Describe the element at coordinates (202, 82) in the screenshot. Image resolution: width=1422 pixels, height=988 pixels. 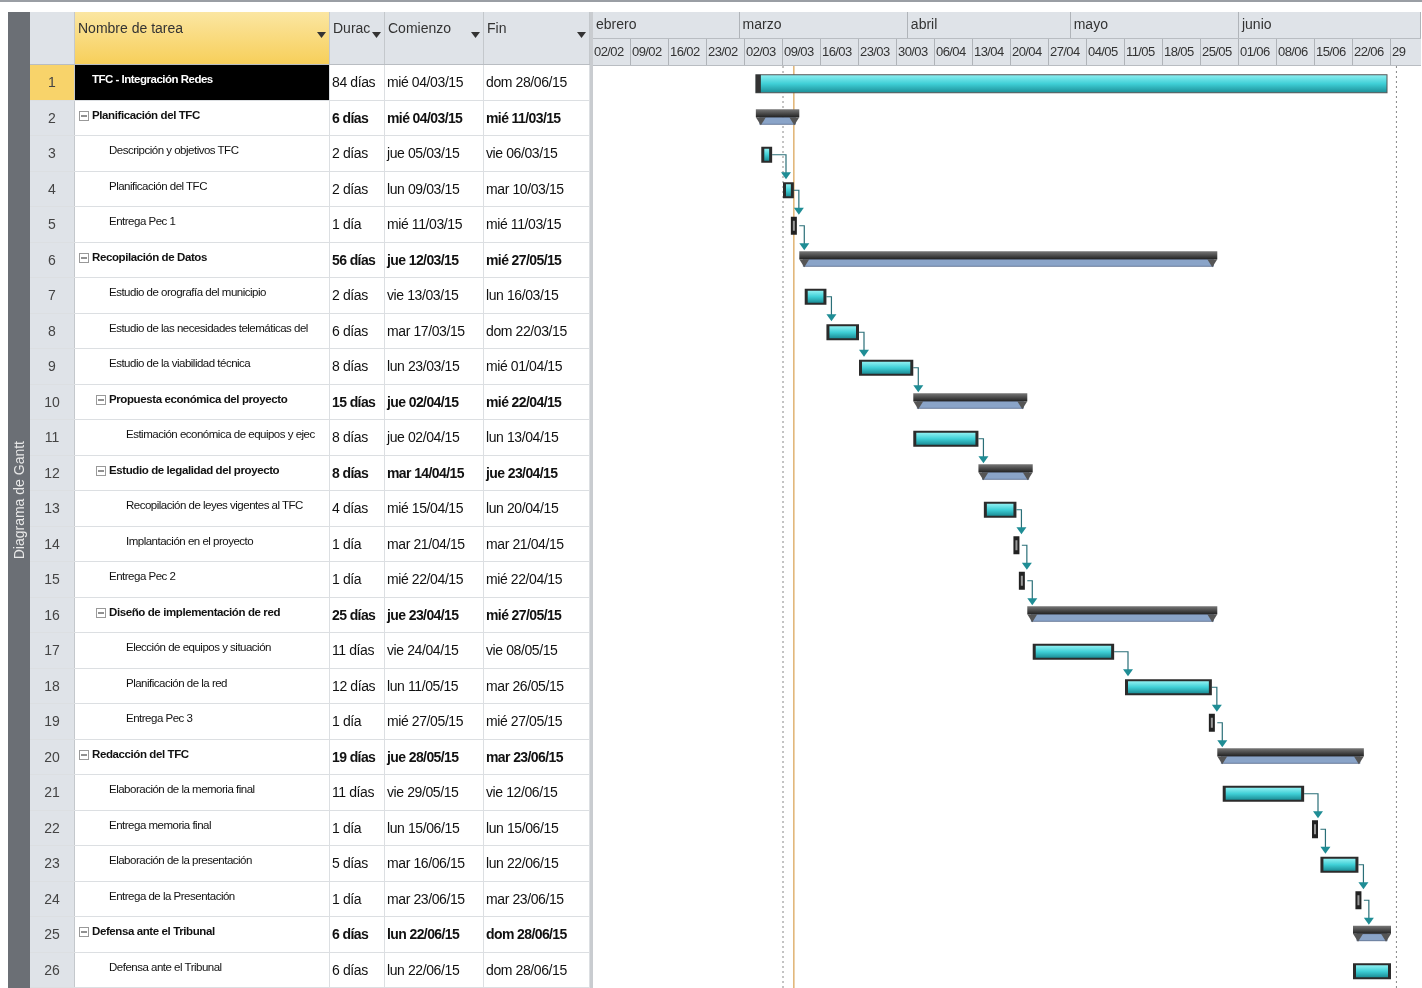
I see `task-name-cell: TFC - Integración Redes` at that location.